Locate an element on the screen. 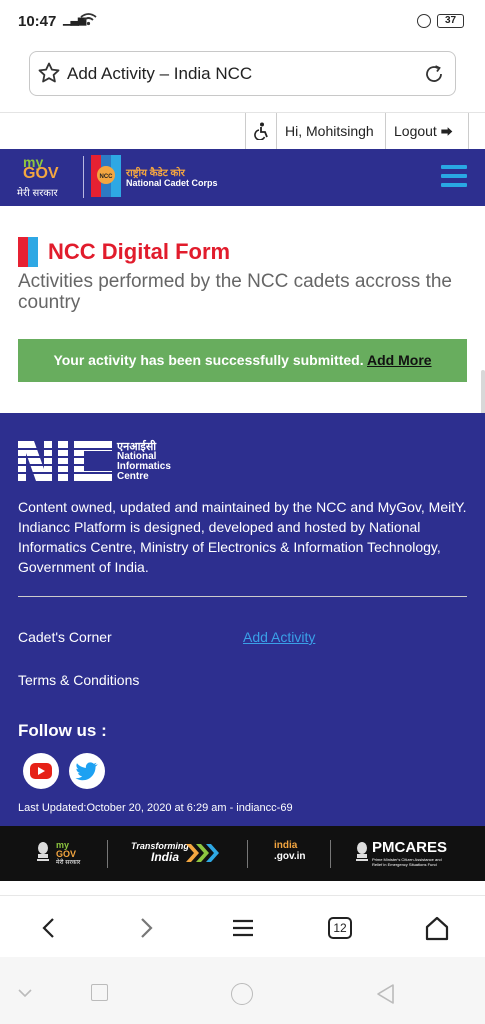 This screenshot has height=1024, width=485. logout-label: Logout is located at coordinates (415, 131).